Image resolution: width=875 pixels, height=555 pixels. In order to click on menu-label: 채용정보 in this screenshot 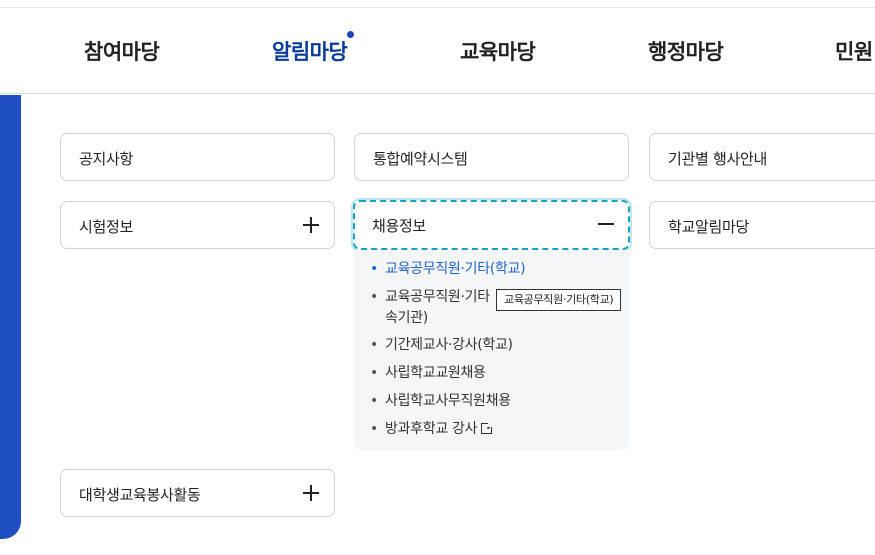, I will do `click(399, 226)`.